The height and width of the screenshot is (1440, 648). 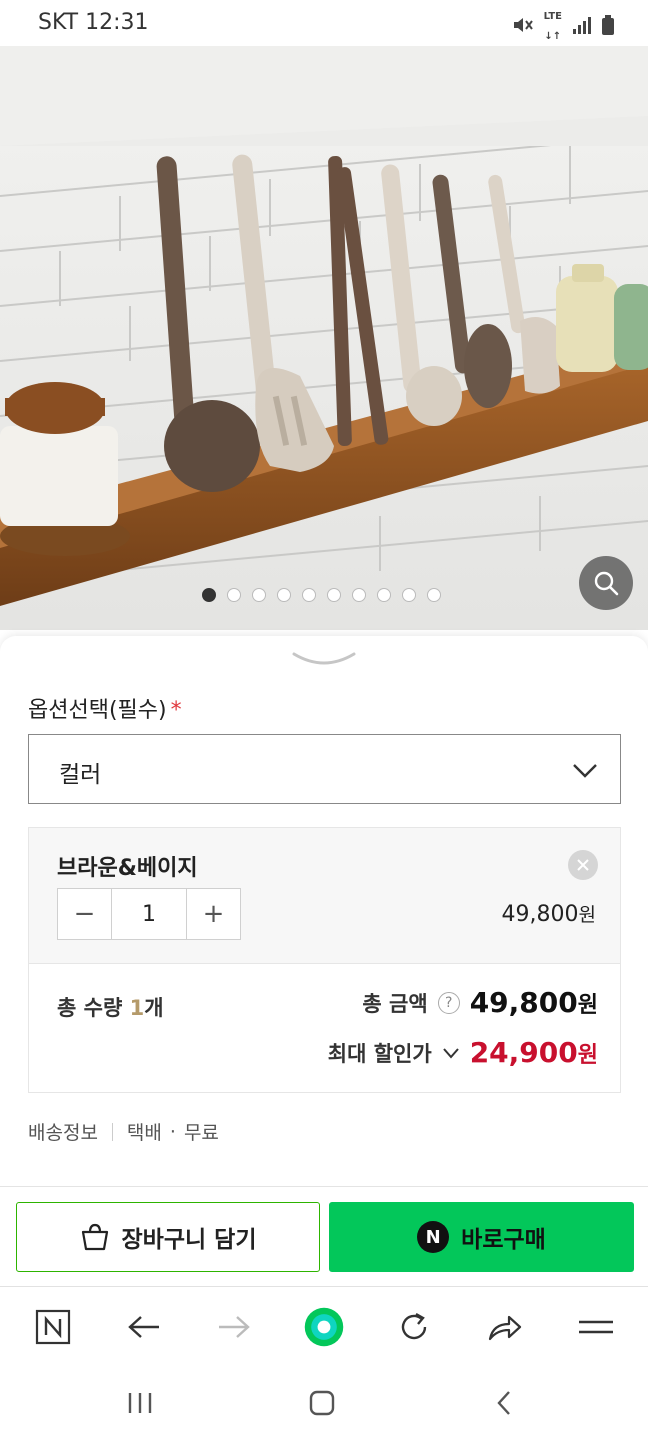 I want to click on naver-n-icon, so click(x=53, y=1327).